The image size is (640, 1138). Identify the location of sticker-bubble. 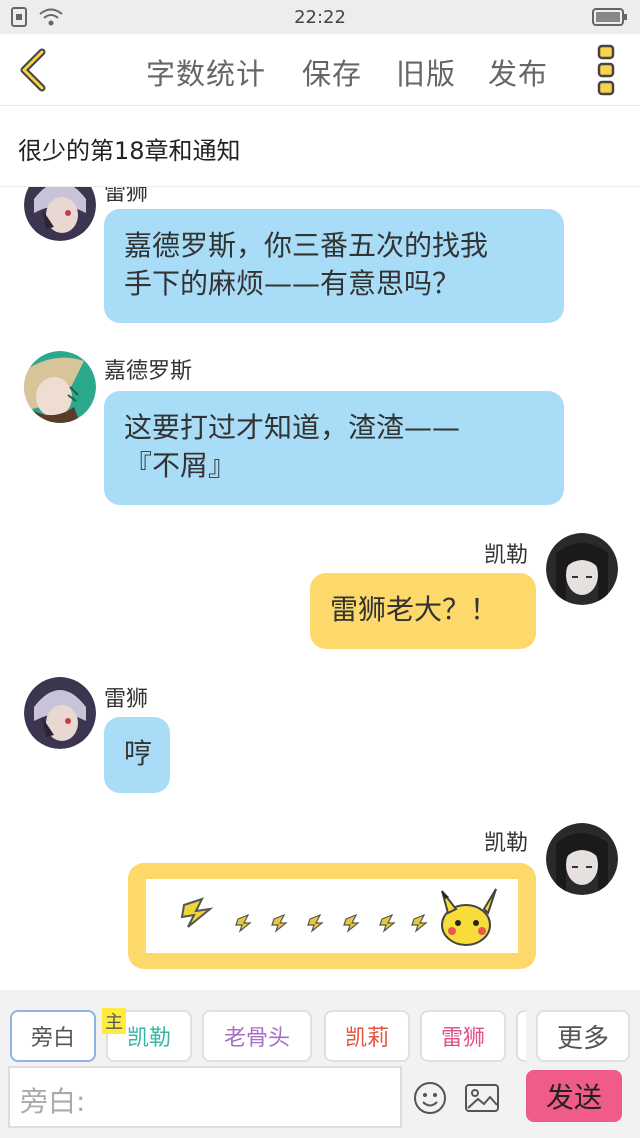
(332, 916).